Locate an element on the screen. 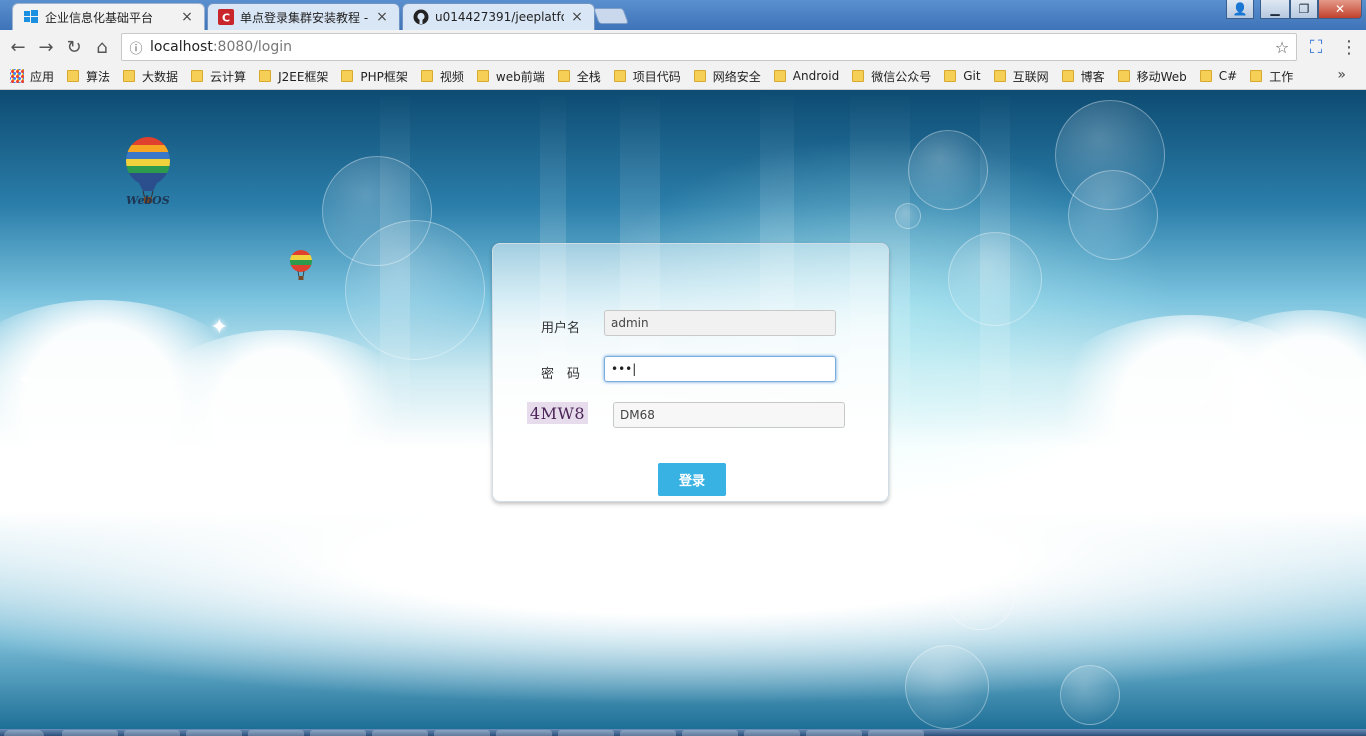 This screenshot has width=1366, height=736. window-controls: 👤 ▁ ❐ ✕ is located at coordinates (1294, 10).